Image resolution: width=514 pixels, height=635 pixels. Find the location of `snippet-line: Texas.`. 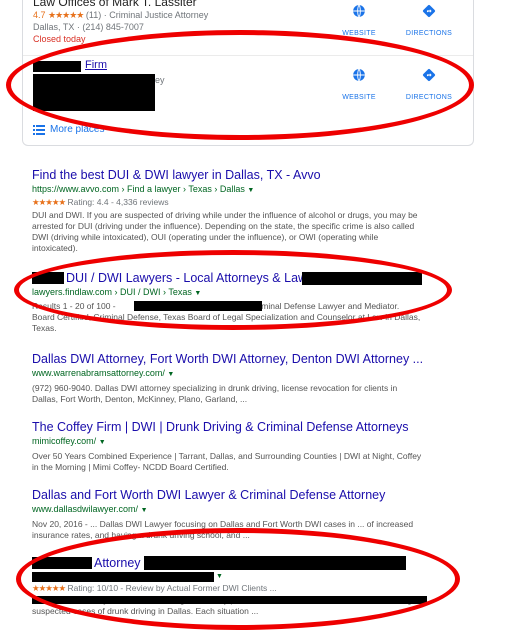

snippet-line: Texas. is located at coordinates (44, 328).